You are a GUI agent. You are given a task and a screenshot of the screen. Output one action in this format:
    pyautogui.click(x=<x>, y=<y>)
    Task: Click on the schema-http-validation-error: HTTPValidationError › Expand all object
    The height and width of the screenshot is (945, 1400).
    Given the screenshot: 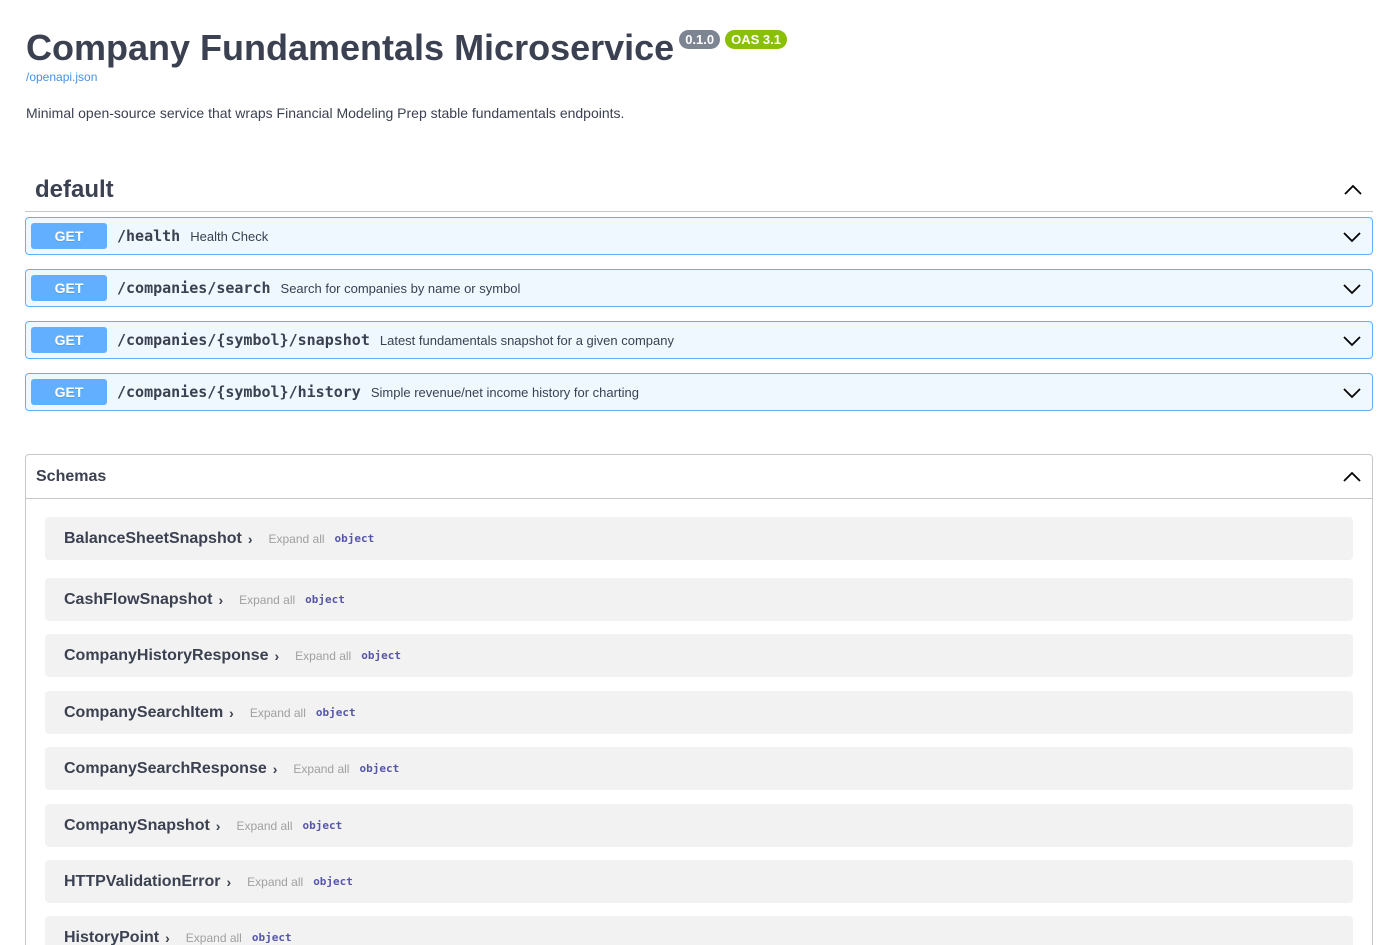 What is the action you would take?
    pyautogui.click(x=699, y=881)
    